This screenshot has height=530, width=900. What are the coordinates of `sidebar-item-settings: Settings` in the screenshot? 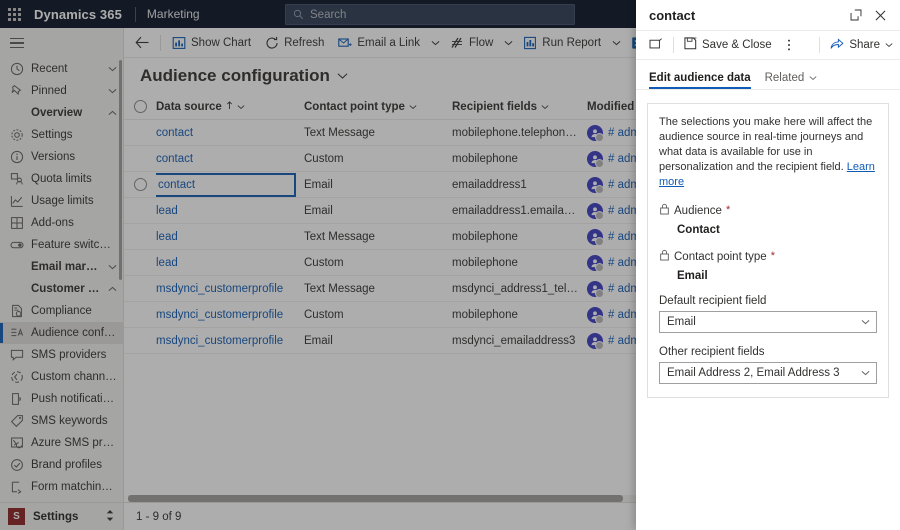 It's located at (61, 135).